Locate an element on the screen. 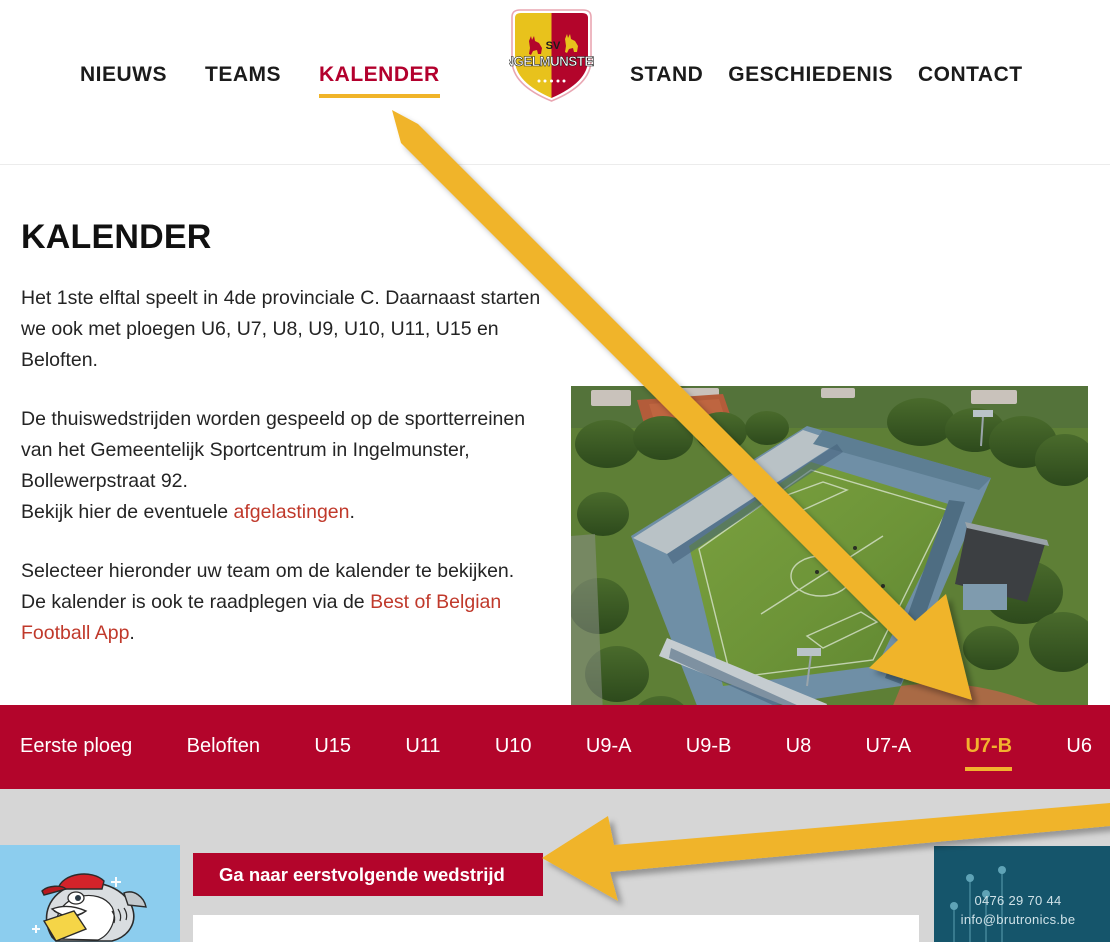 Image resolution: width=1110 pixels, height=942 pixels. team-tab-u9-a: U9-A is located at coordinates (609, 747).